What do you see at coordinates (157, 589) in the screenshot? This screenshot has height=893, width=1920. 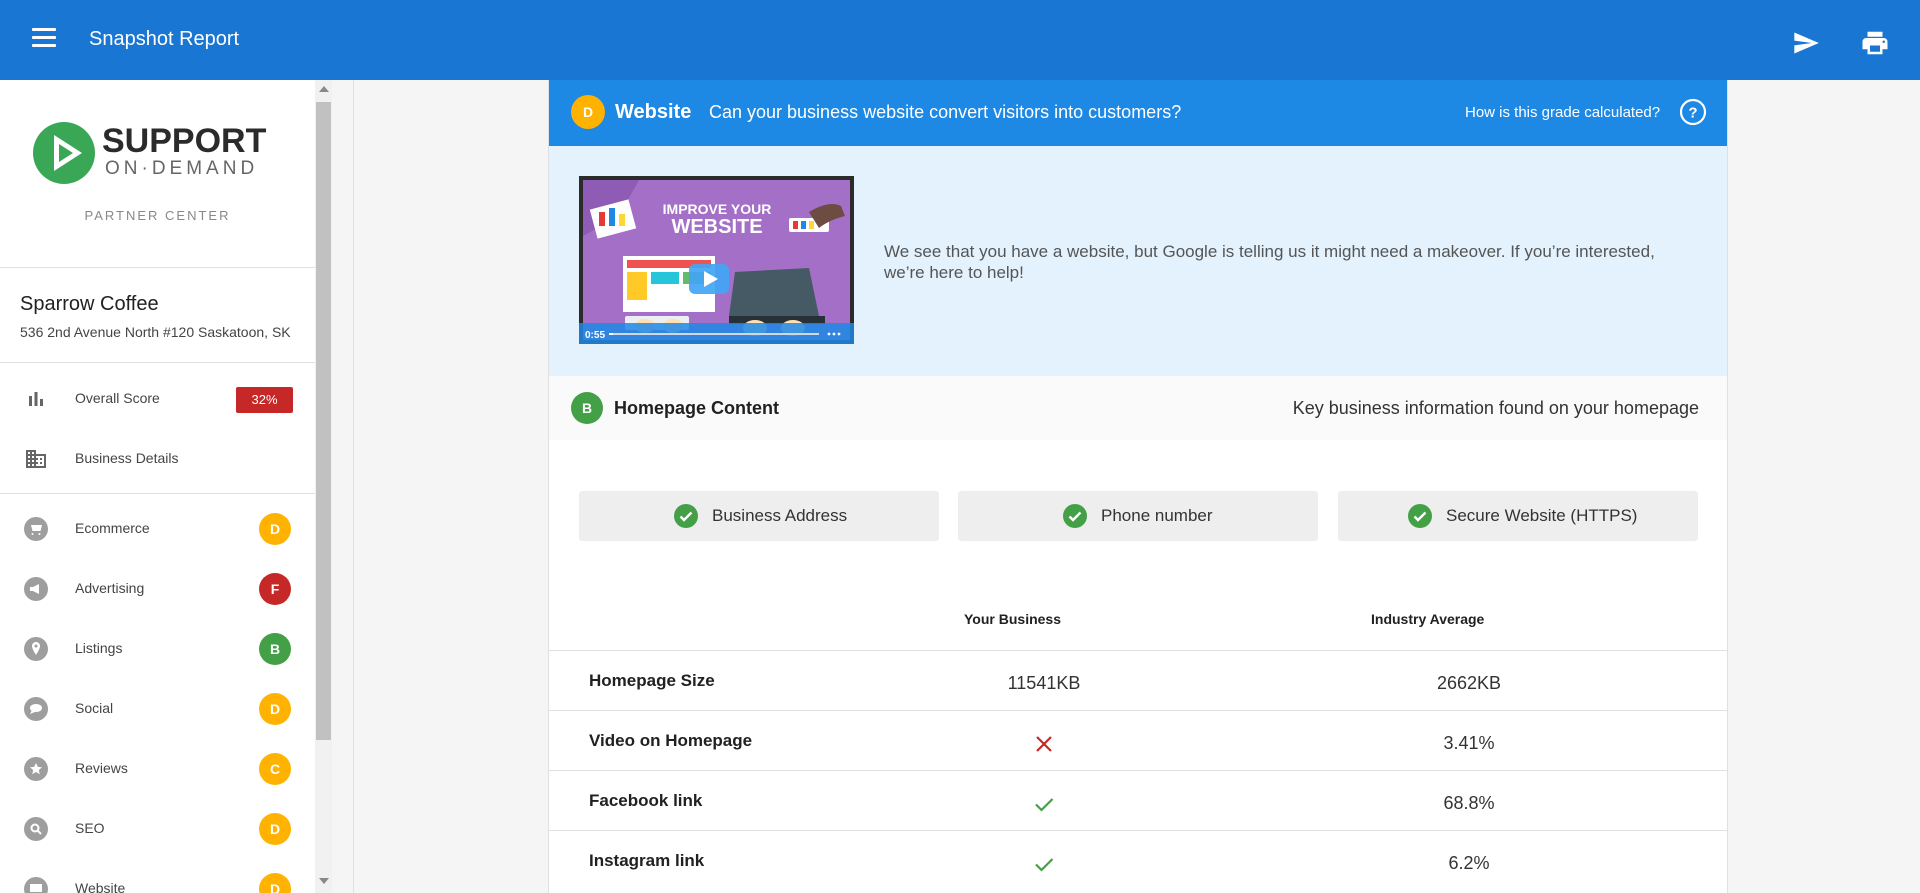 I see `nav-advertising: Advertising F` at bounding box center [157, 589].